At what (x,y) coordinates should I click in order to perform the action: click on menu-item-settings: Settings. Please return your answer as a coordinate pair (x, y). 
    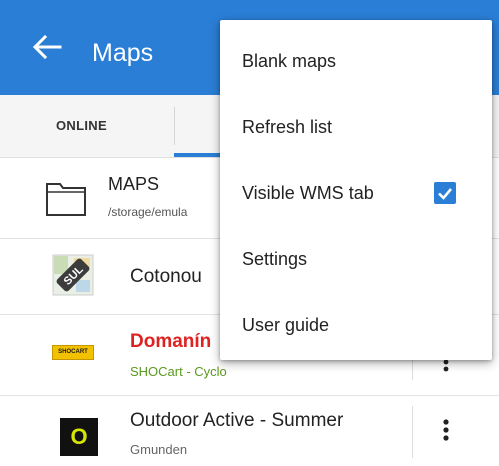
    Looking at the image, I should click on (356, 259).